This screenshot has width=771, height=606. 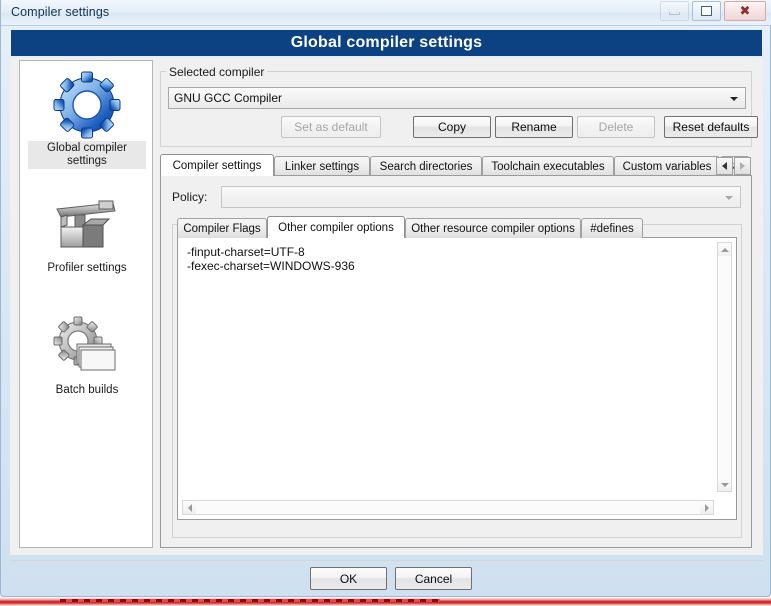 What do you see at coordinates (616, 127) in the screenshot?
I see `delete-button: Delete` at bounding box center [616, 127].